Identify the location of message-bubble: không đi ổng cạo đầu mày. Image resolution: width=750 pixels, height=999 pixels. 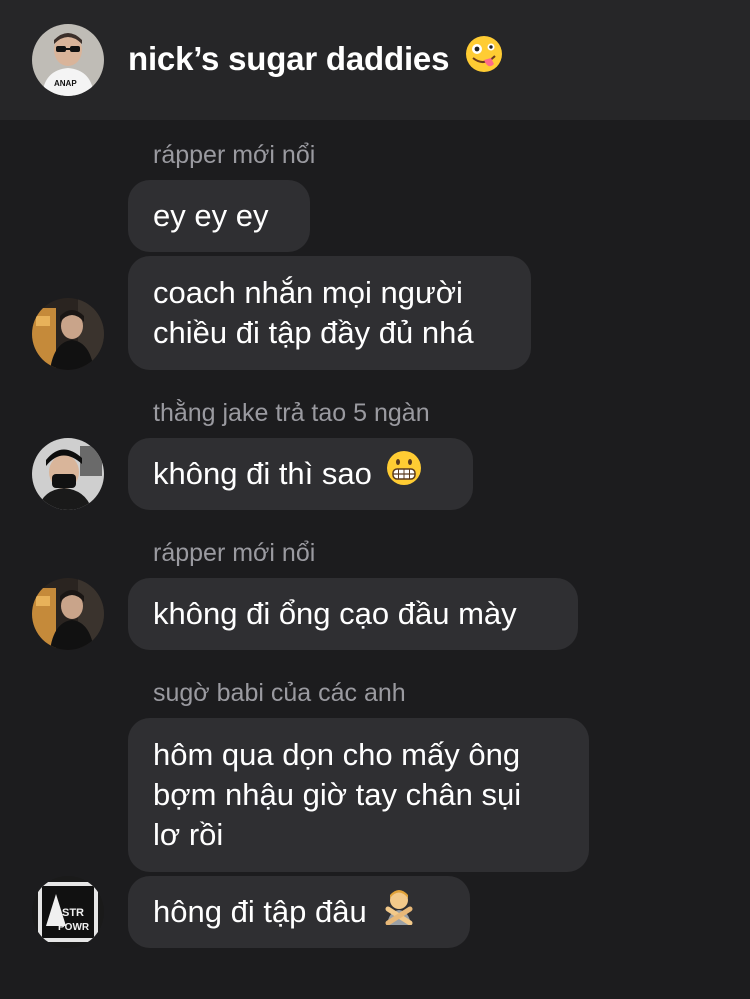
(353, 614).